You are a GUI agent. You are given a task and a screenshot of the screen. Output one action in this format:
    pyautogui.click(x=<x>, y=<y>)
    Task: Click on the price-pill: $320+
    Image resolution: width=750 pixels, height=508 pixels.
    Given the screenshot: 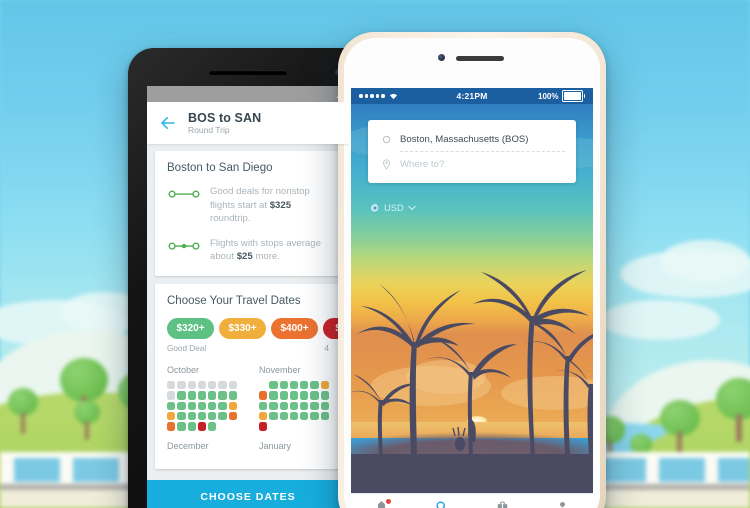 What is the action you would take?
    pyautogui.click(x=190, y=329)
    